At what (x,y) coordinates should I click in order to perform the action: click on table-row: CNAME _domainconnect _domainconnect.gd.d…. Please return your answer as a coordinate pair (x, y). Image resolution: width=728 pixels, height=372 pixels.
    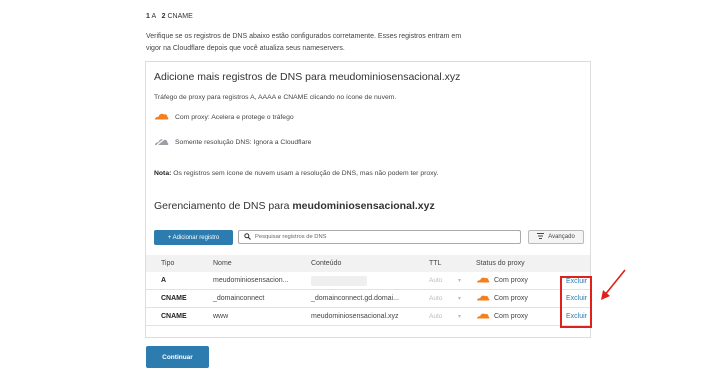
    Looking at the image, I should click on (368, 299).